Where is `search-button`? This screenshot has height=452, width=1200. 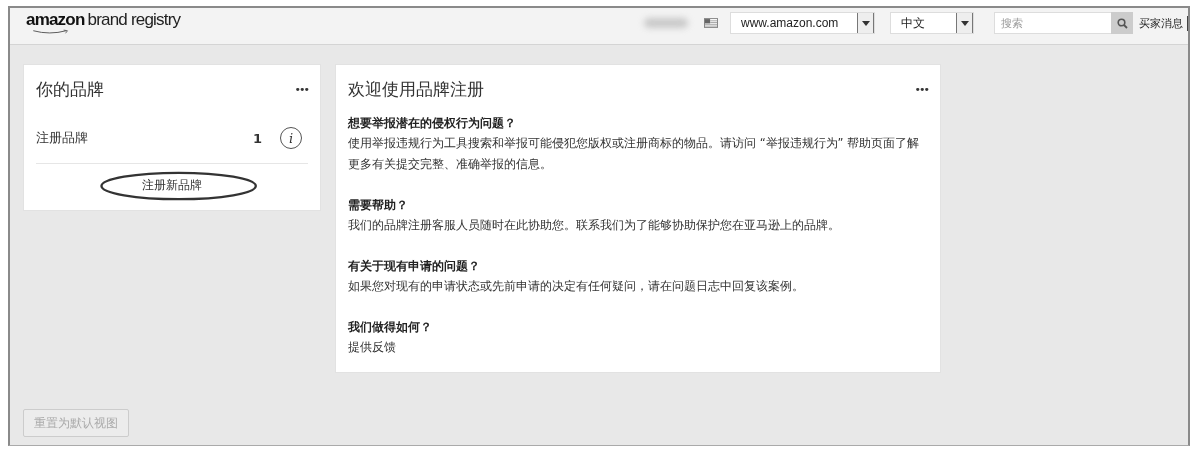 search-button is located at coordinates (1122, 23).